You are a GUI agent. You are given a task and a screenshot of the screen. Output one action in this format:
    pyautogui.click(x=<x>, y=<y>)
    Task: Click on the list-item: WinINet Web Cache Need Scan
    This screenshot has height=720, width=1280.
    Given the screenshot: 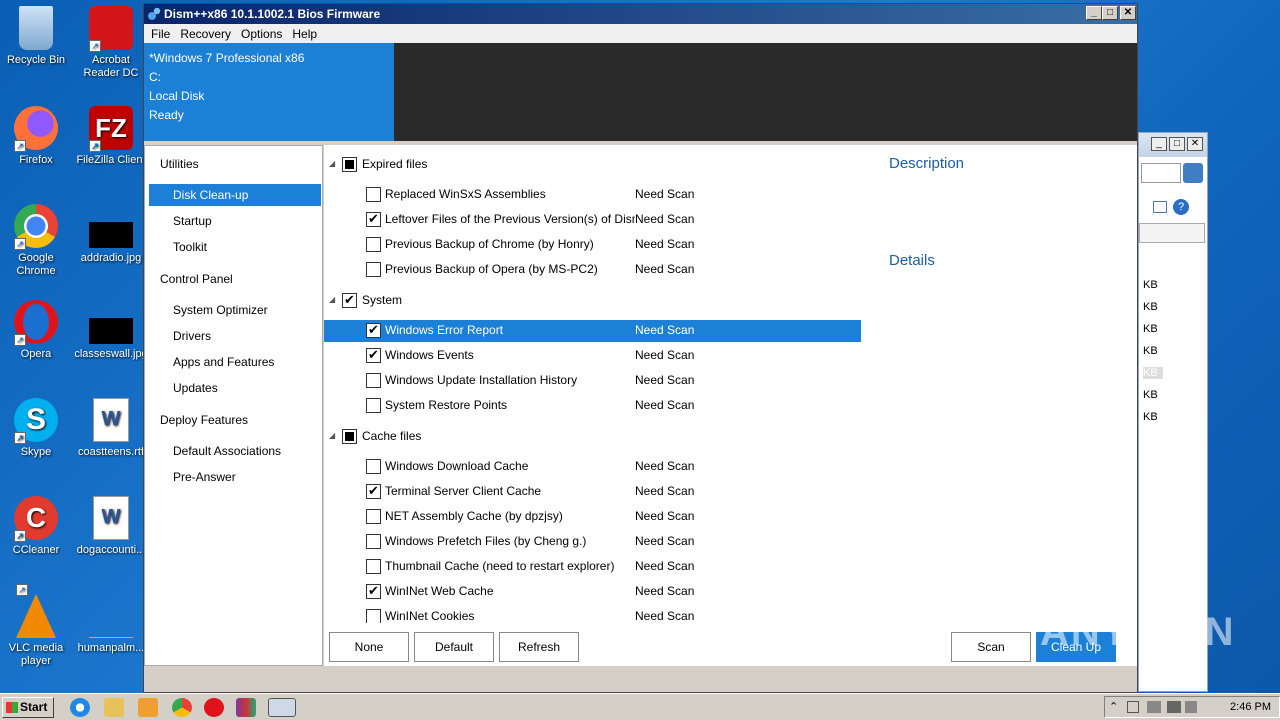 What is the action you would take?
    pyautogui.click(x=592, y=592)
    